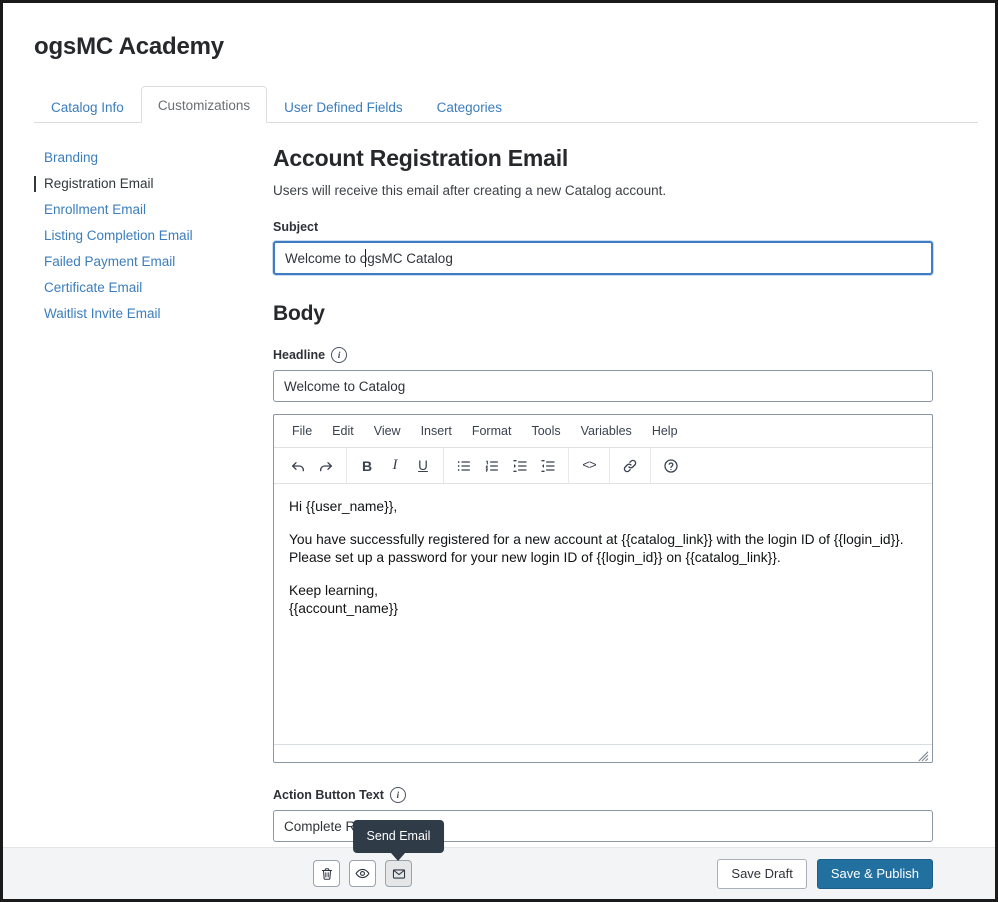 The width and height of the screenshot is (998, 902). I want to click on headline-input, so click(603, 386).